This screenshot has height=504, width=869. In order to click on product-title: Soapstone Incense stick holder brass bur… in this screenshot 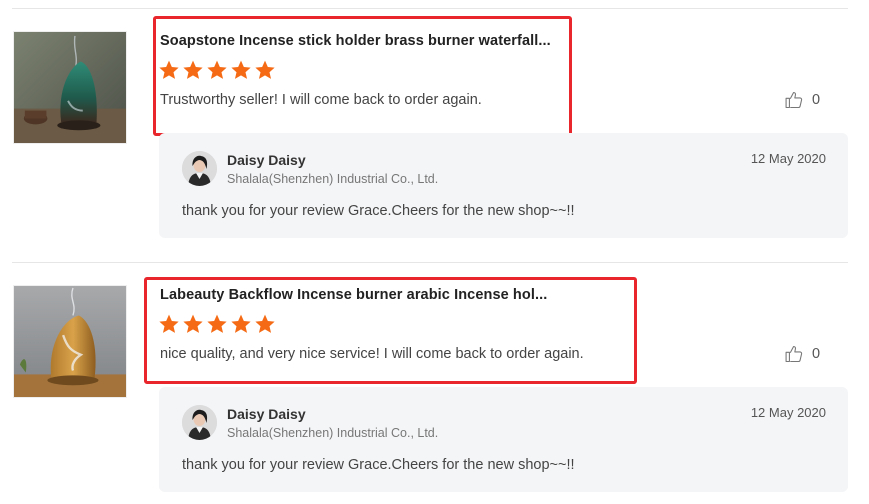, I will do `click(355, 41)`.